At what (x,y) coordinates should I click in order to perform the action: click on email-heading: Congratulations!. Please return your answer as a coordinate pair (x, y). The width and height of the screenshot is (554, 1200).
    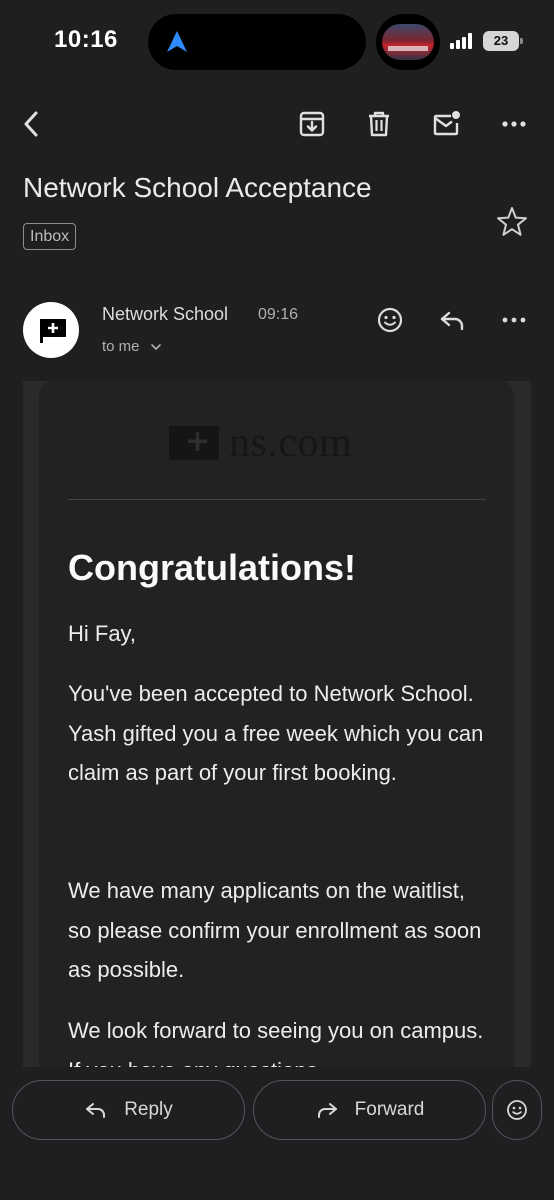
    Looking at the image, I should click on (212, 567).